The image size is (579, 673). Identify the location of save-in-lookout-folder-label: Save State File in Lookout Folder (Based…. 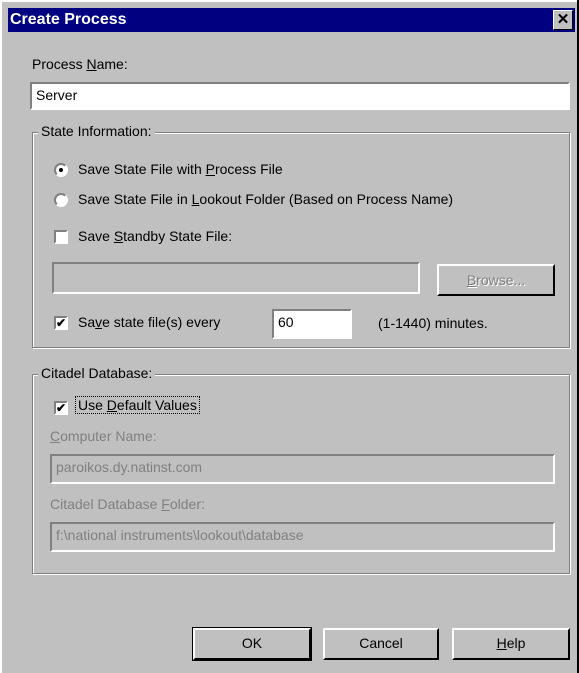
(266, 199).